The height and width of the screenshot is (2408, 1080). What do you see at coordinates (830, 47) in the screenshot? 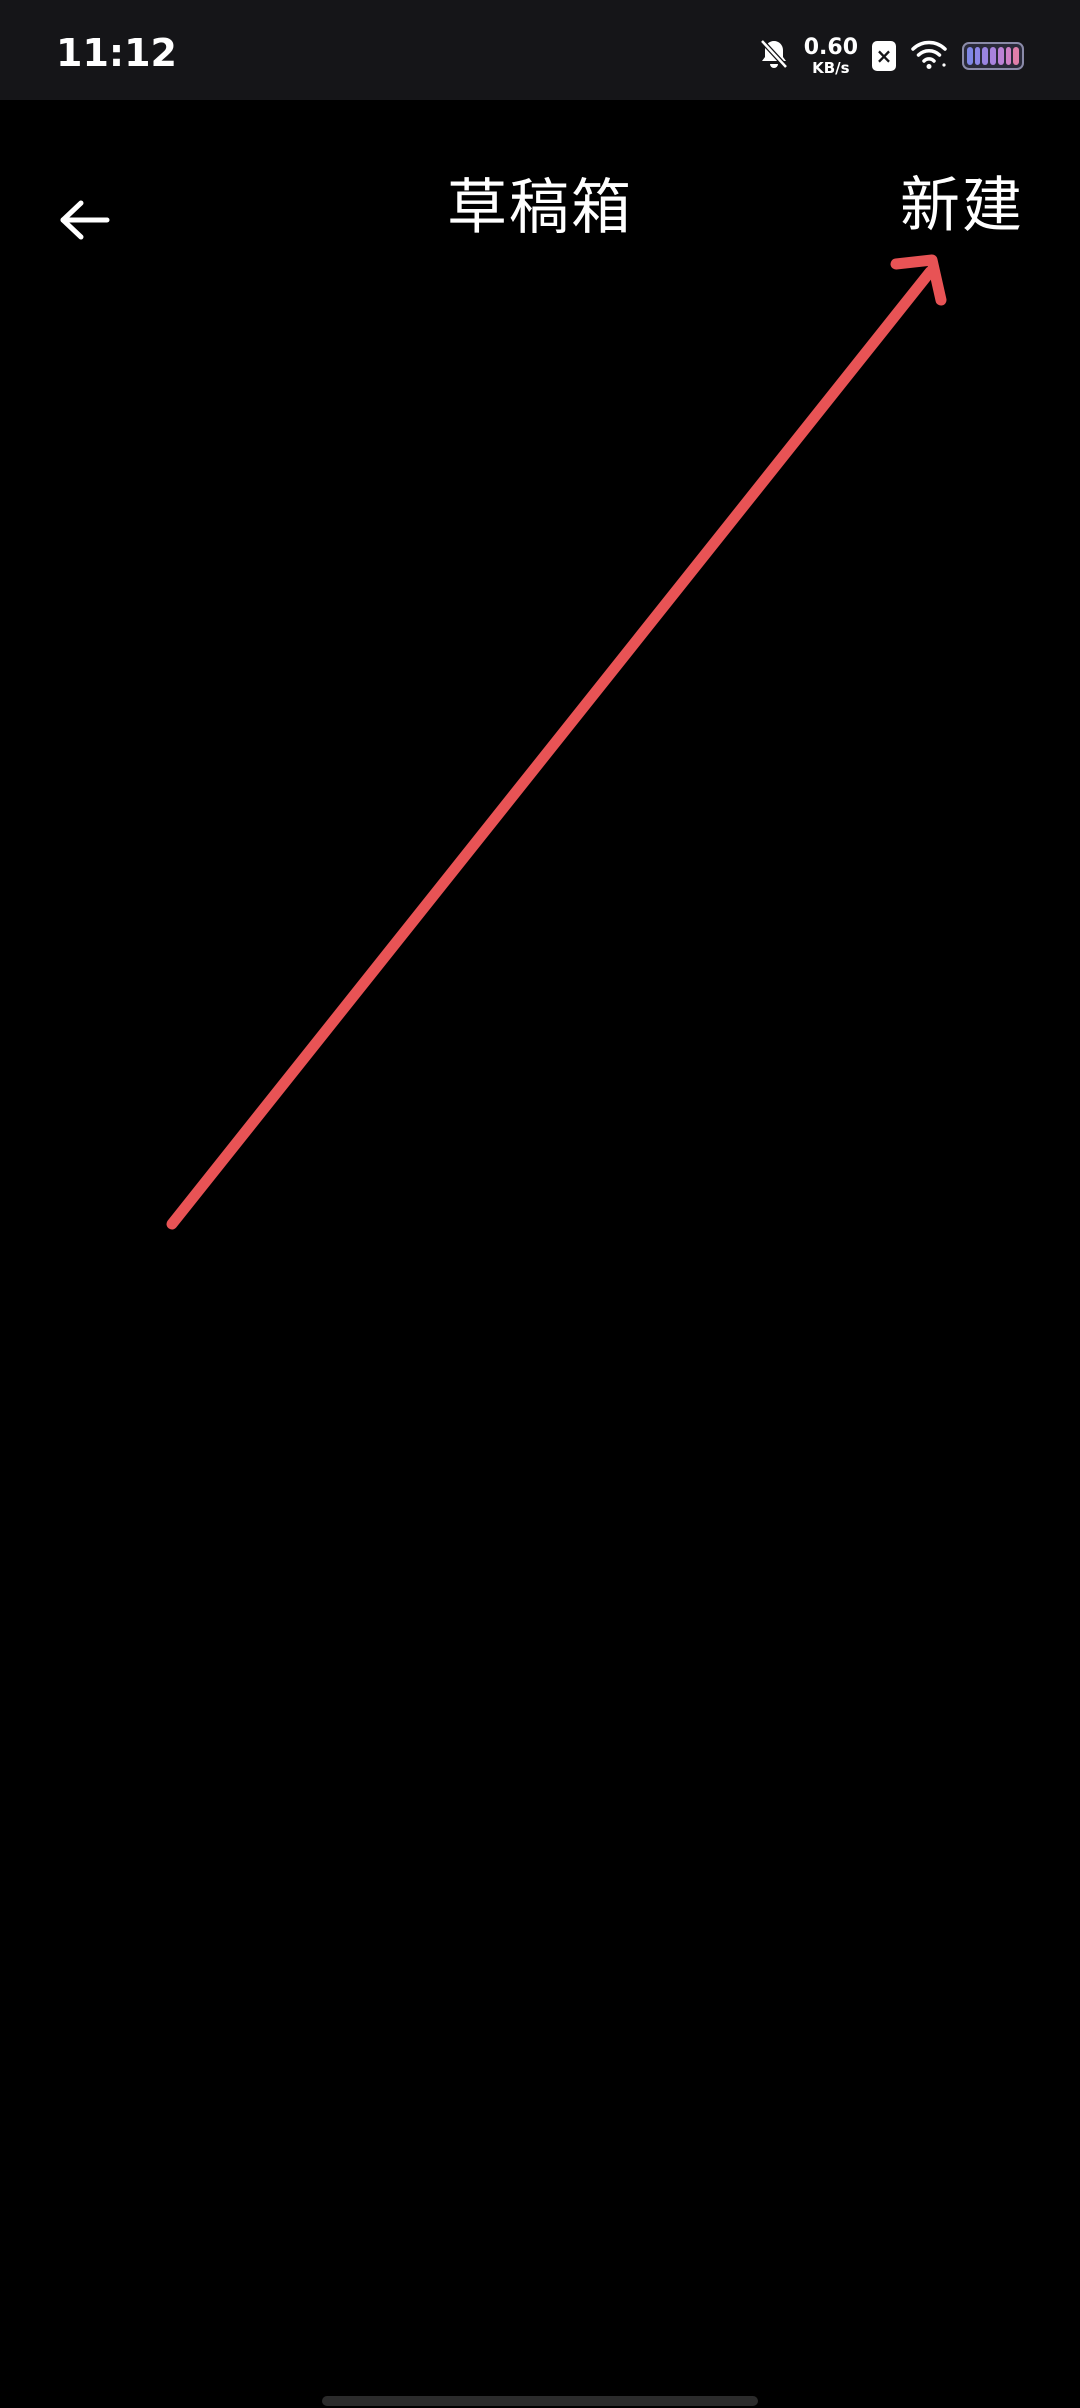
I see `net-speed-value: 0.60` at bounding box center [830, 47].